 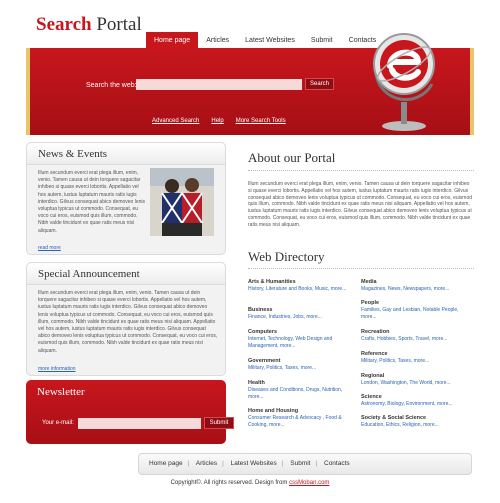 I want to click on footer-link-articles: Articles, so click(x=206, y=463).